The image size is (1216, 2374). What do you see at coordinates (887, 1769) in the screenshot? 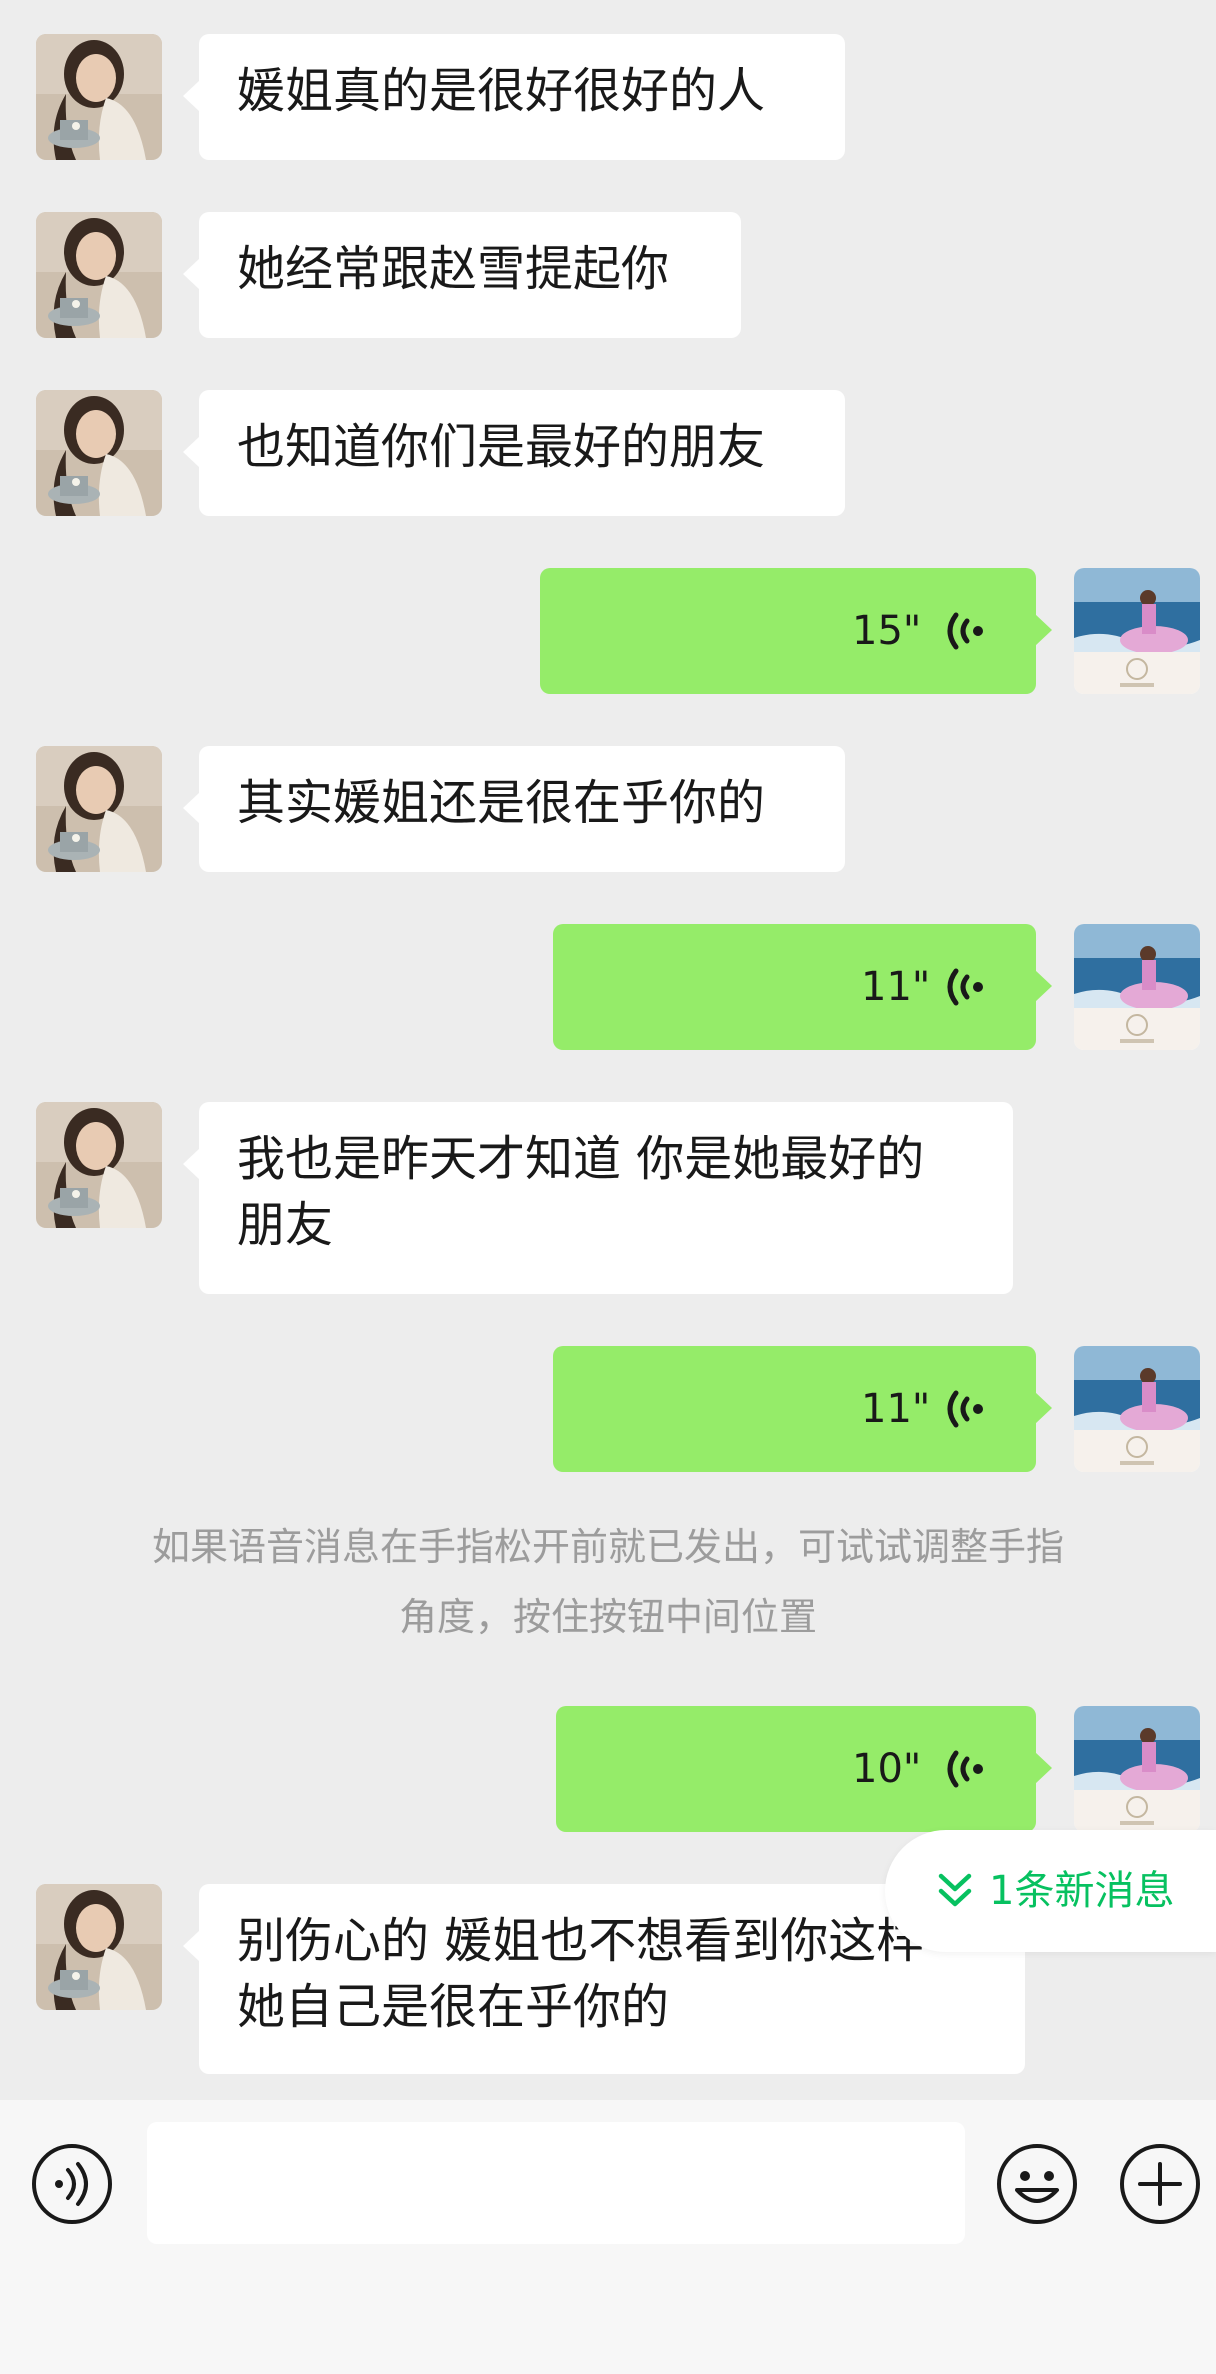
I see `voice-duration: 10"` at bounding box center [887, 1769].